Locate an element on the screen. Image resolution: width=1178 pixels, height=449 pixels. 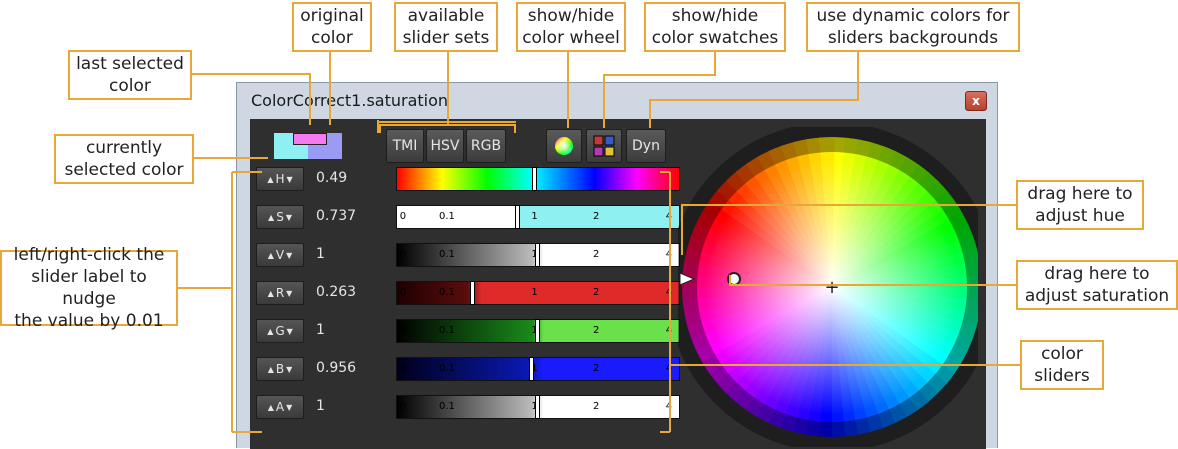
slider-label-text: G is located at coordinates (280, 331).